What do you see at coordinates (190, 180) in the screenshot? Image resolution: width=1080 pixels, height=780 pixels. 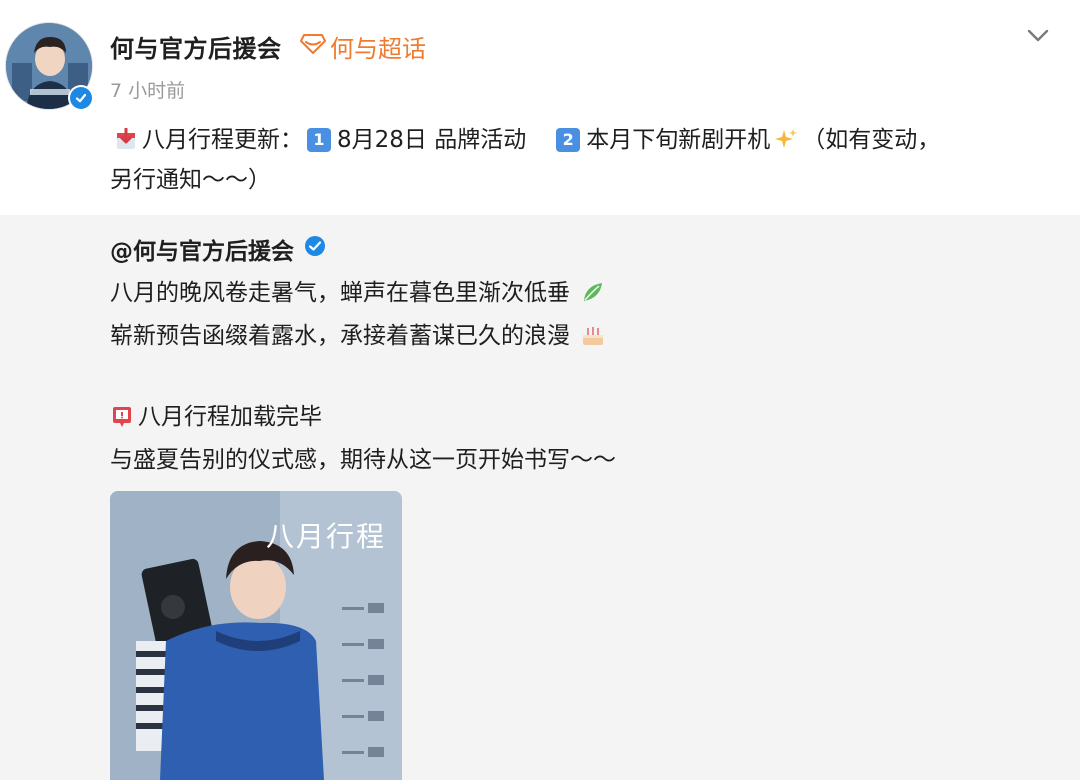 I see `post-body-line-2: 另行通知～～）` at bounding box center [190, 180].